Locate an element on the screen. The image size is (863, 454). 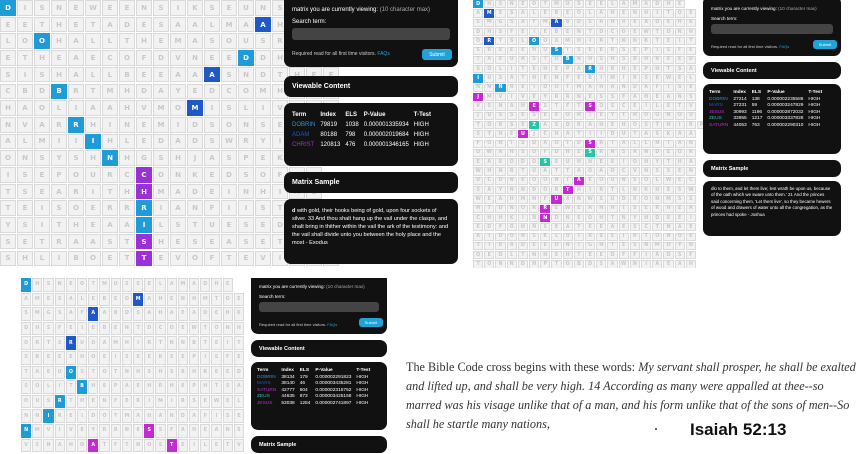
table-cell: JESUS is located at coordinates (265, 403).